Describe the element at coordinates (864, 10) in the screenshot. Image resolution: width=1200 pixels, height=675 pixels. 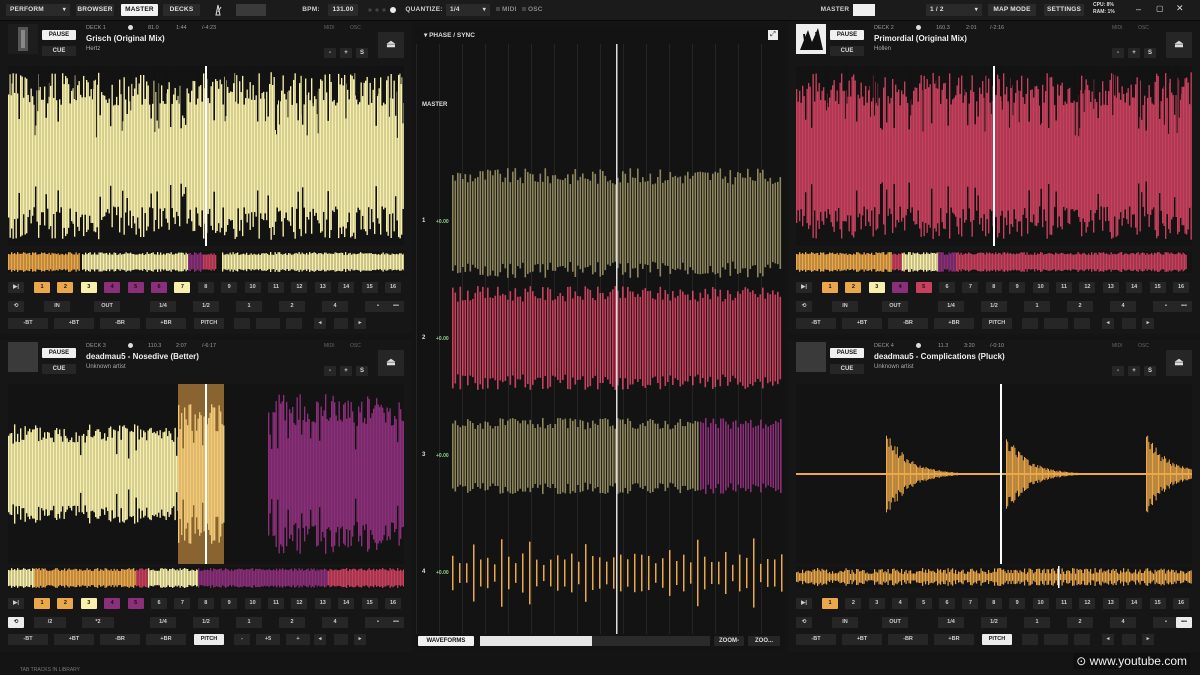
I see `master-volume-slider` at that location.